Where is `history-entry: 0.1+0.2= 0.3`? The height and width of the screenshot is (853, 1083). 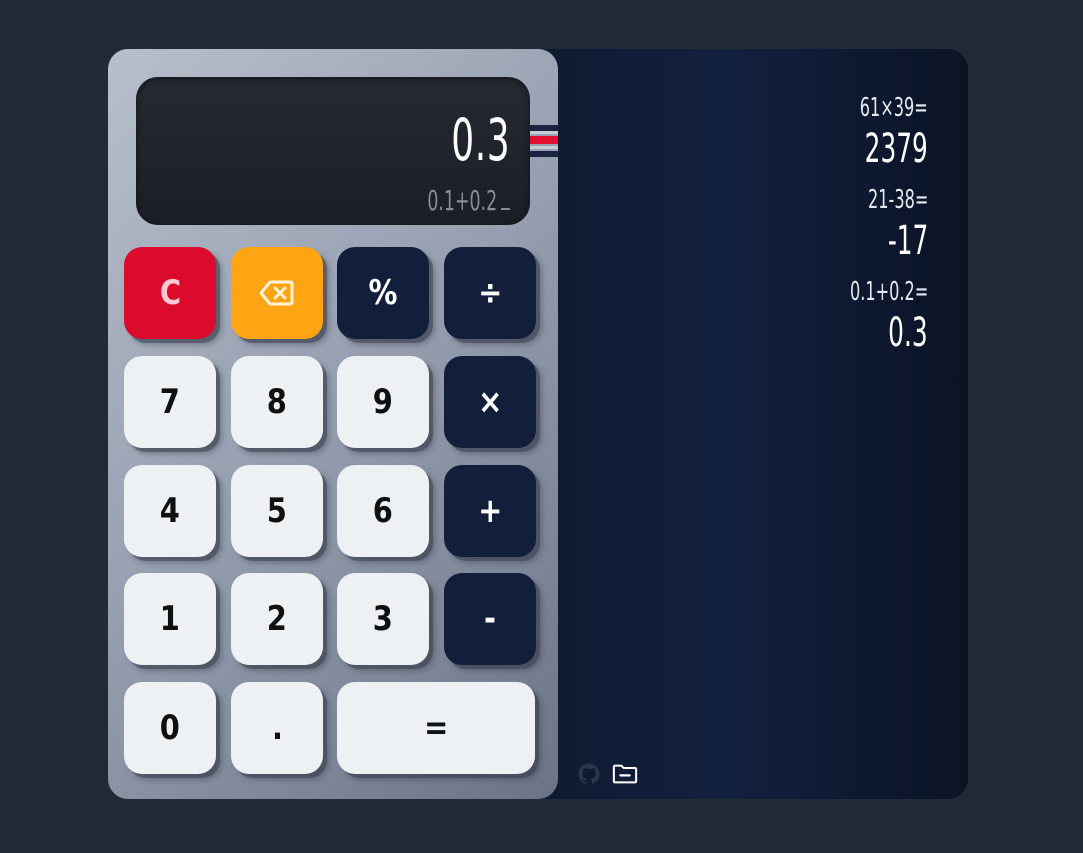
history-entry: 0.1+0.2= 0.3 is located at coordinates (778, 318).